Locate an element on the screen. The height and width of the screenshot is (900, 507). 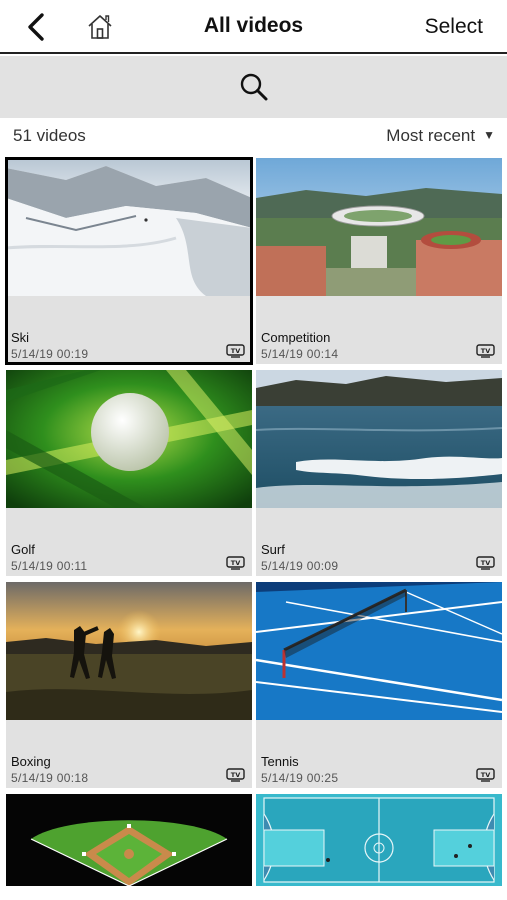
video-tile-tennis: Tennis 5/14/19 00:25 TV is located at coordinates (379, 685).